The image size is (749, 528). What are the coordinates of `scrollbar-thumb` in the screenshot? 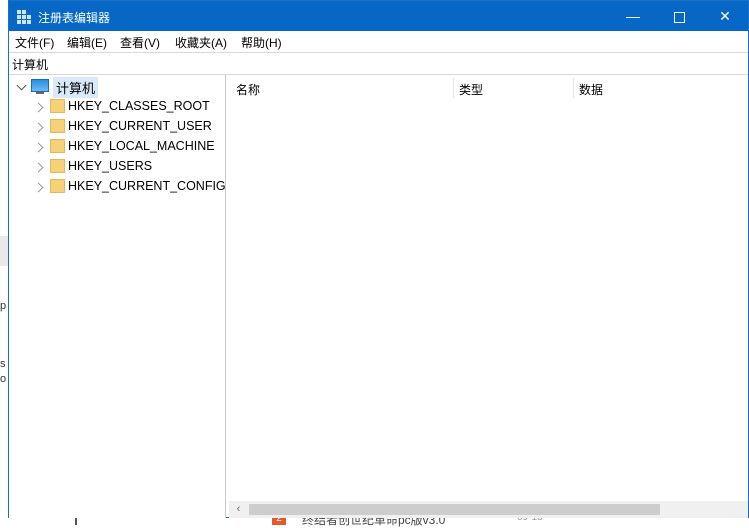 It's located at (454, 509).